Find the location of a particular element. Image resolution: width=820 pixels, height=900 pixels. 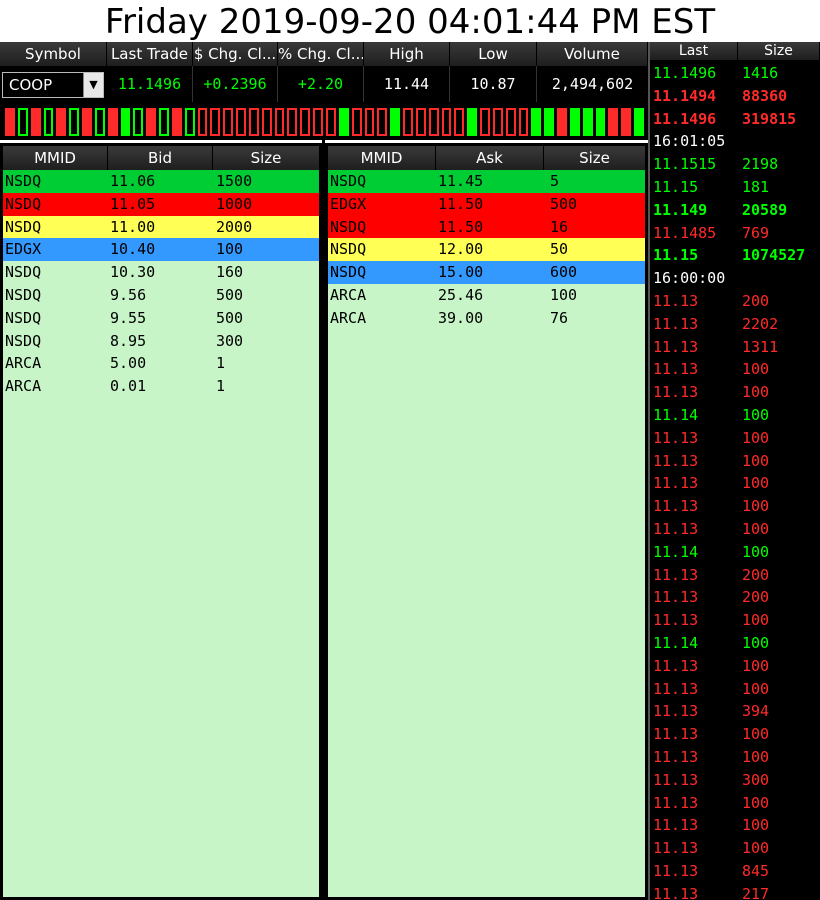

bid-header-mmid: MMID is located at coordinates (55, 158).